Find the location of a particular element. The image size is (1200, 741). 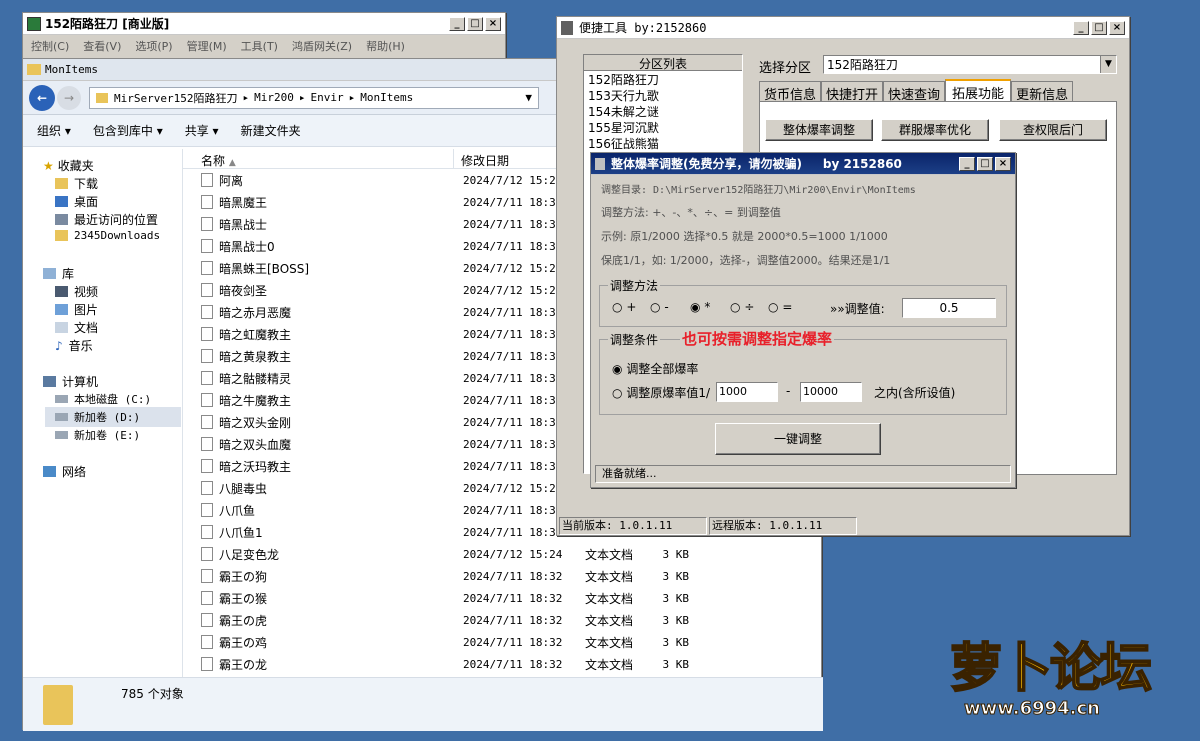

column-name: 名称 ▲ is located at coordinates (218, 160).